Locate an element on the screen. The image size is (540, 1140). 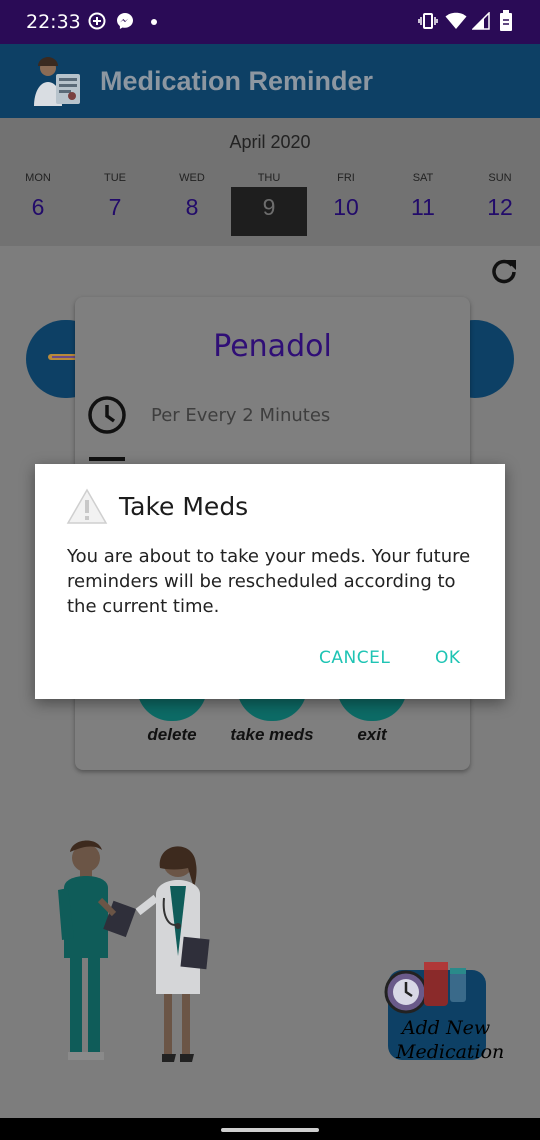
delete-label: delete is located at coordinates (172, 735).